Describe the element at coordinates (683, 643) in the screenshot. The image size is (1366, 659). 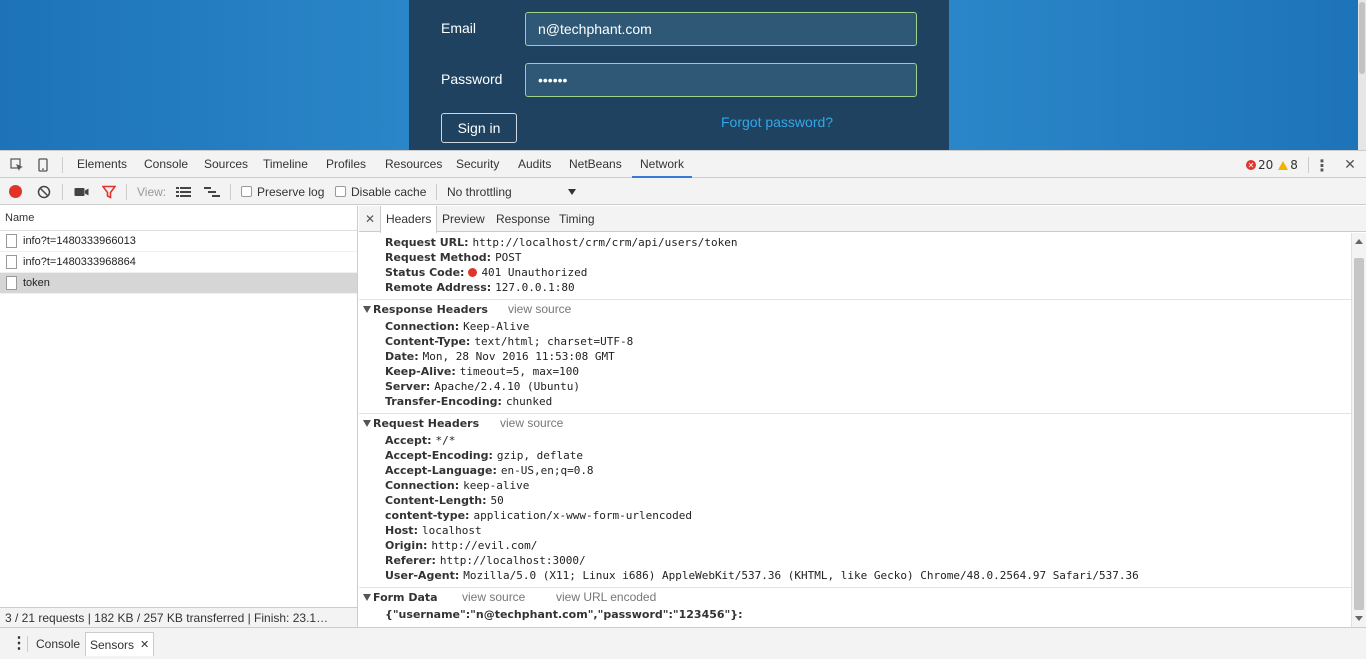
I see `drawer-tabbar: ⋮ Console Sensors ✕` at that location.